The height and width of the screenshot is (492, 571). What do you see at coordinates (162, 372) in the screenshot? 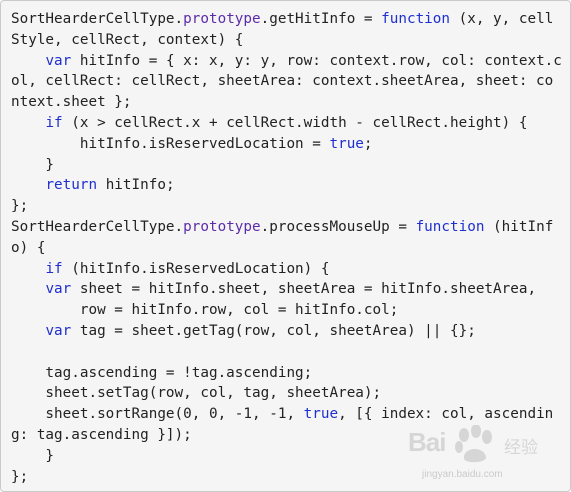
I see `code-token: tag.ascending = !tag.ascending;` at bounding box center [162, 372].